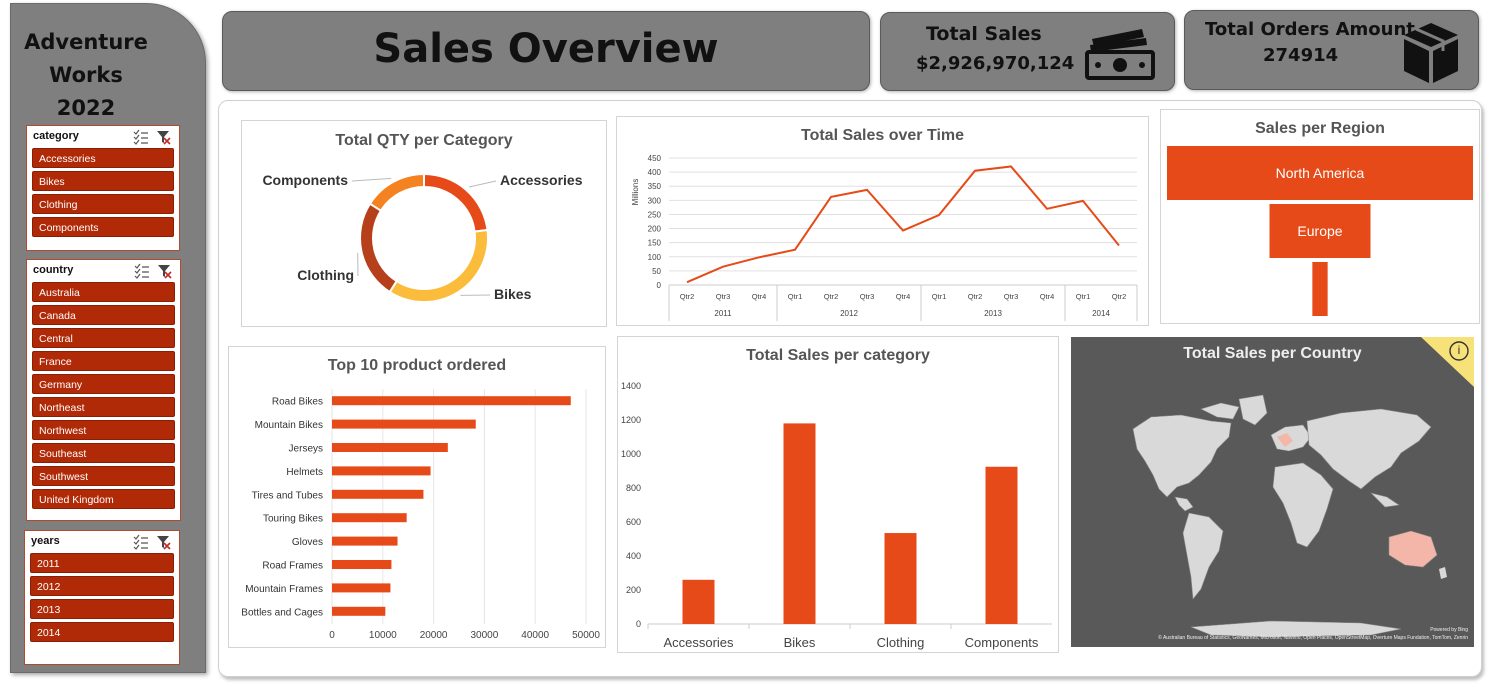  Describe the element at coordinates (103, 181) in the screenshot. I see `slicer-item-bikes: Bikes` at that location.